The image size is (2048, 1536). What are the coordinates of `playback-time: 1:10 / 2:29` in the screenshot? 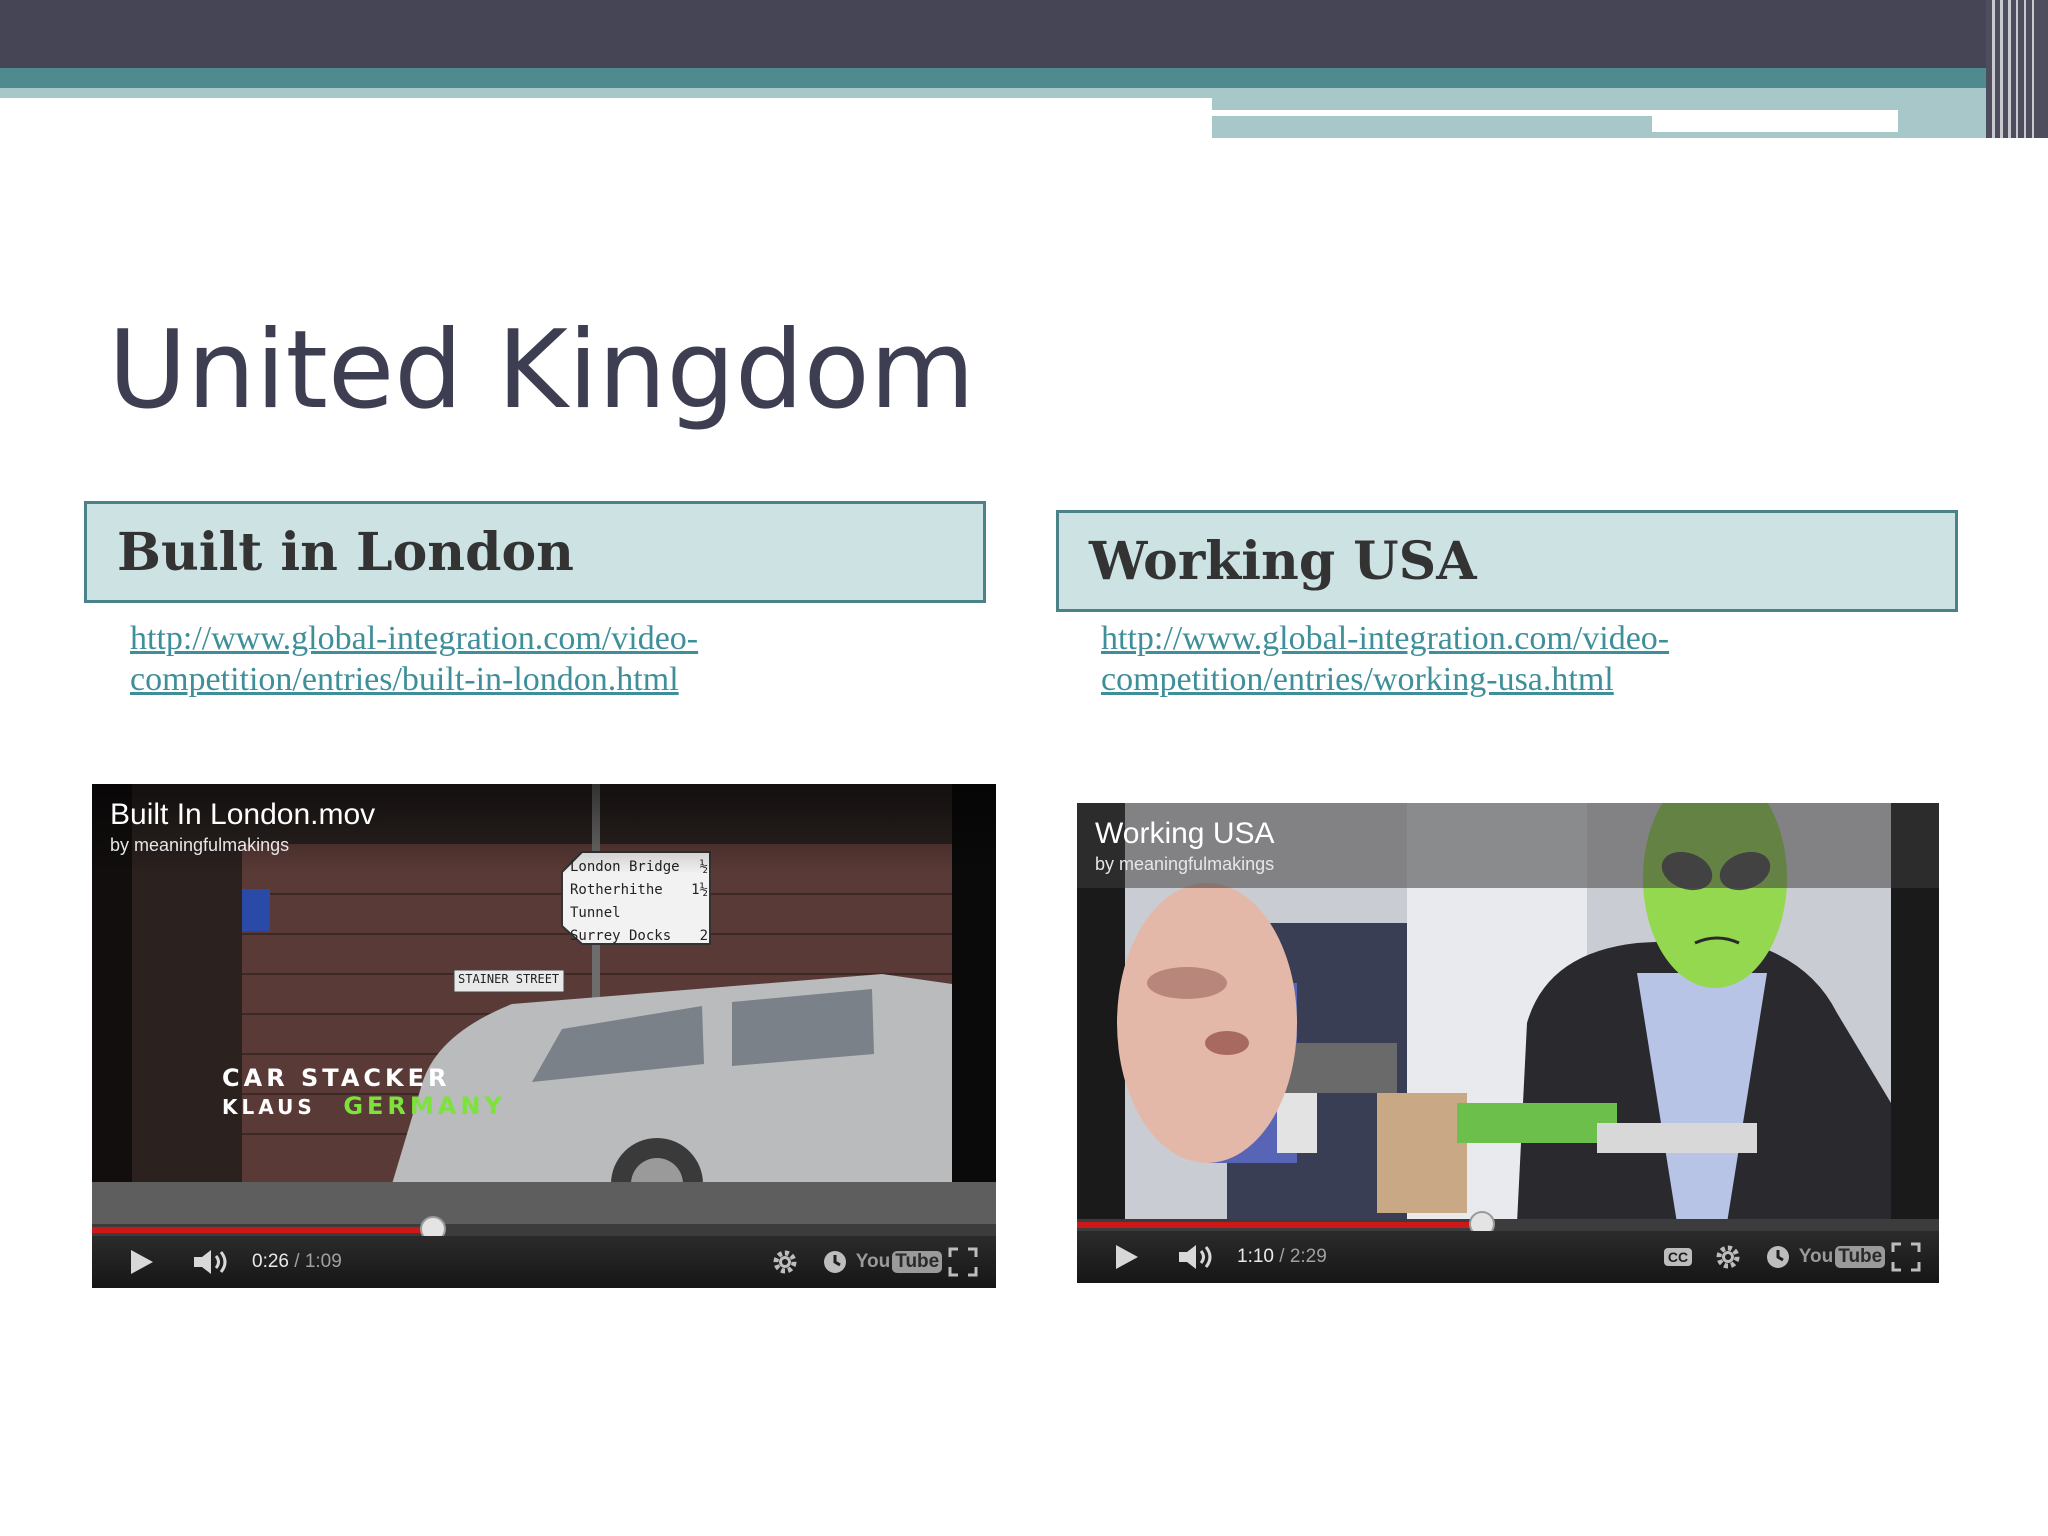 It's located at (1282, 1257).